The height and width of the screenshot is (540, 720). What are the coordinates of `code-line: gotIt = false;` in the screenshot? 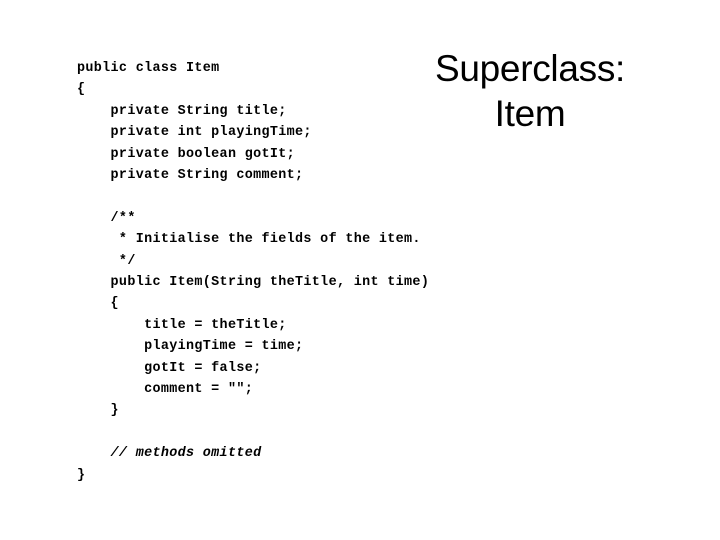 It's located at (169, 368).